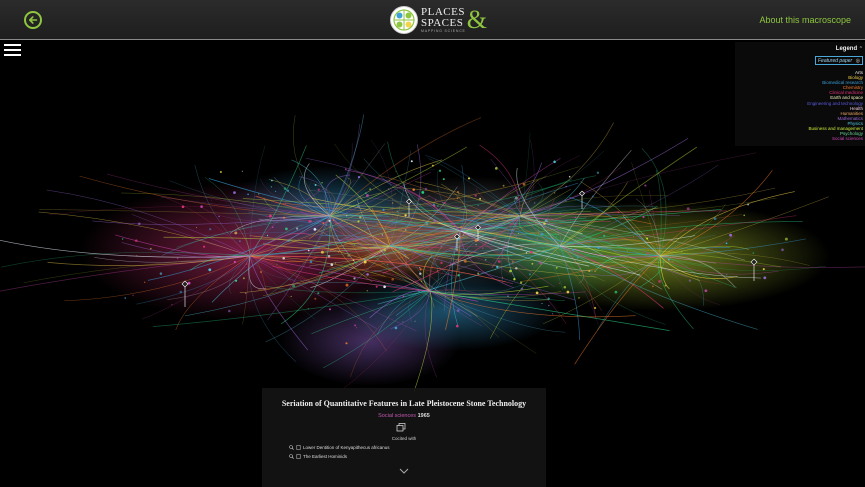  What do you see at coordinates (298, 456) in the screenshot?
I see `document-icon` at bounding box center [298, 456].